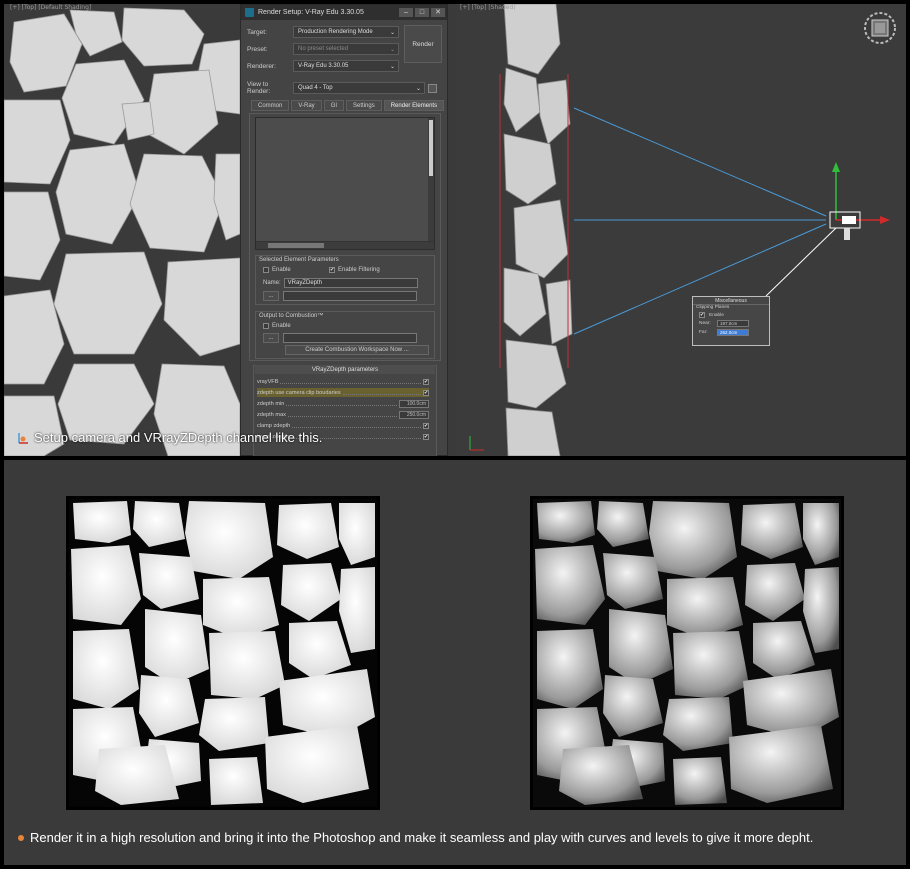  Describe the element at coordinates (281, 270) in the screenshot. I see `enable-label: Enable` at that location.